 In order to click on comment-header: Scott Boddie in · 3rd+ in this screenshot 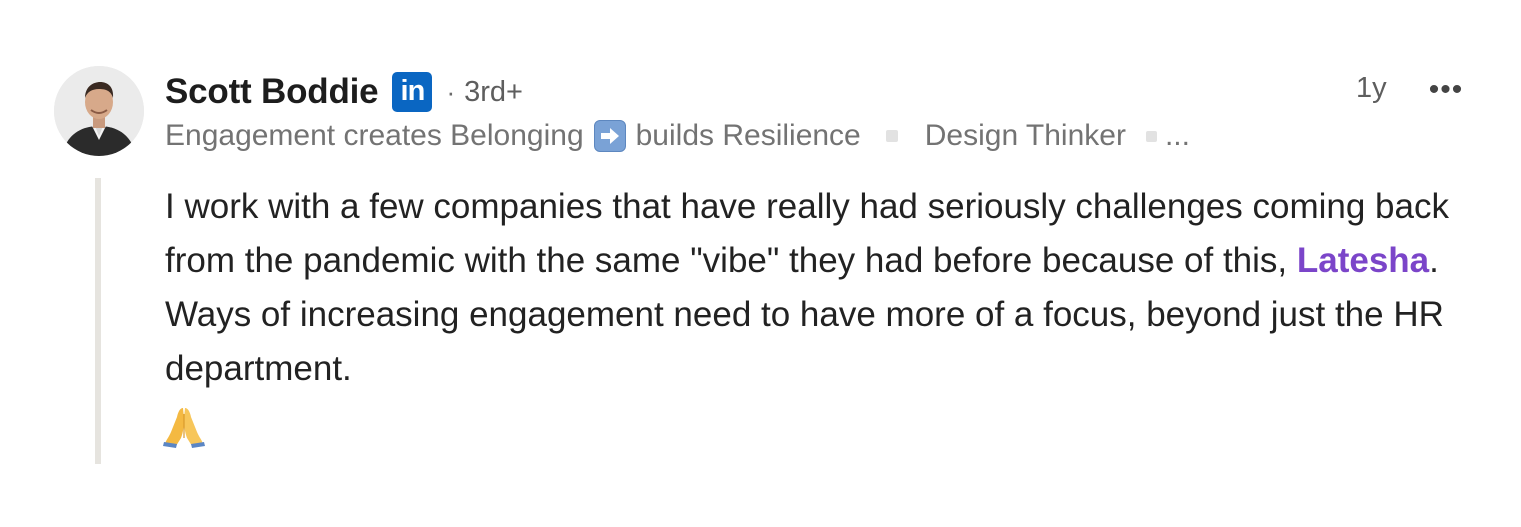, I will do `click(344, 92)`.